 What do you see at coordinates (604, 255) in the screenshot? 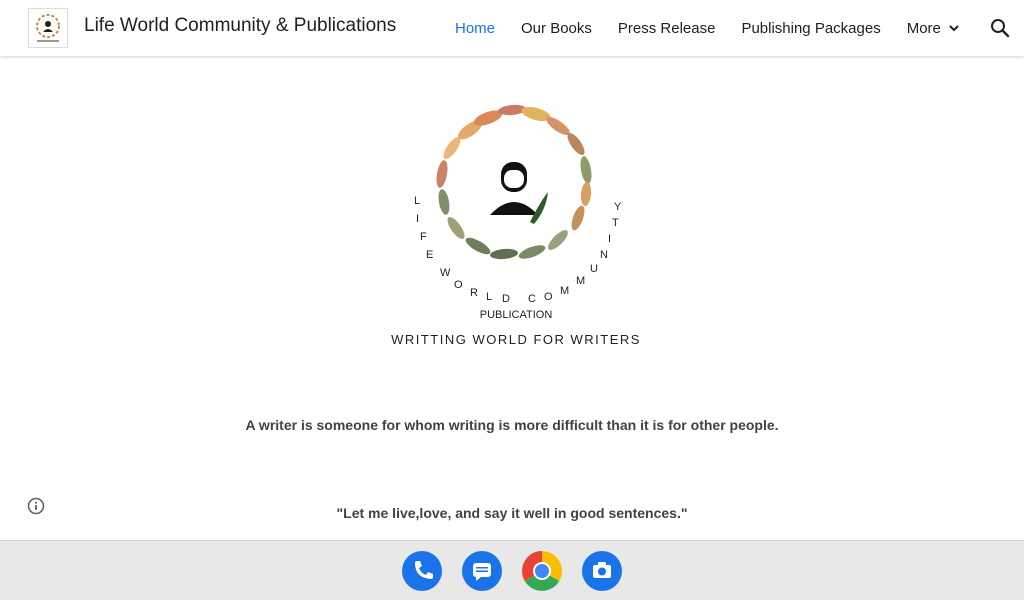
I see `svg-text: N` at bounding box center [604, 255].